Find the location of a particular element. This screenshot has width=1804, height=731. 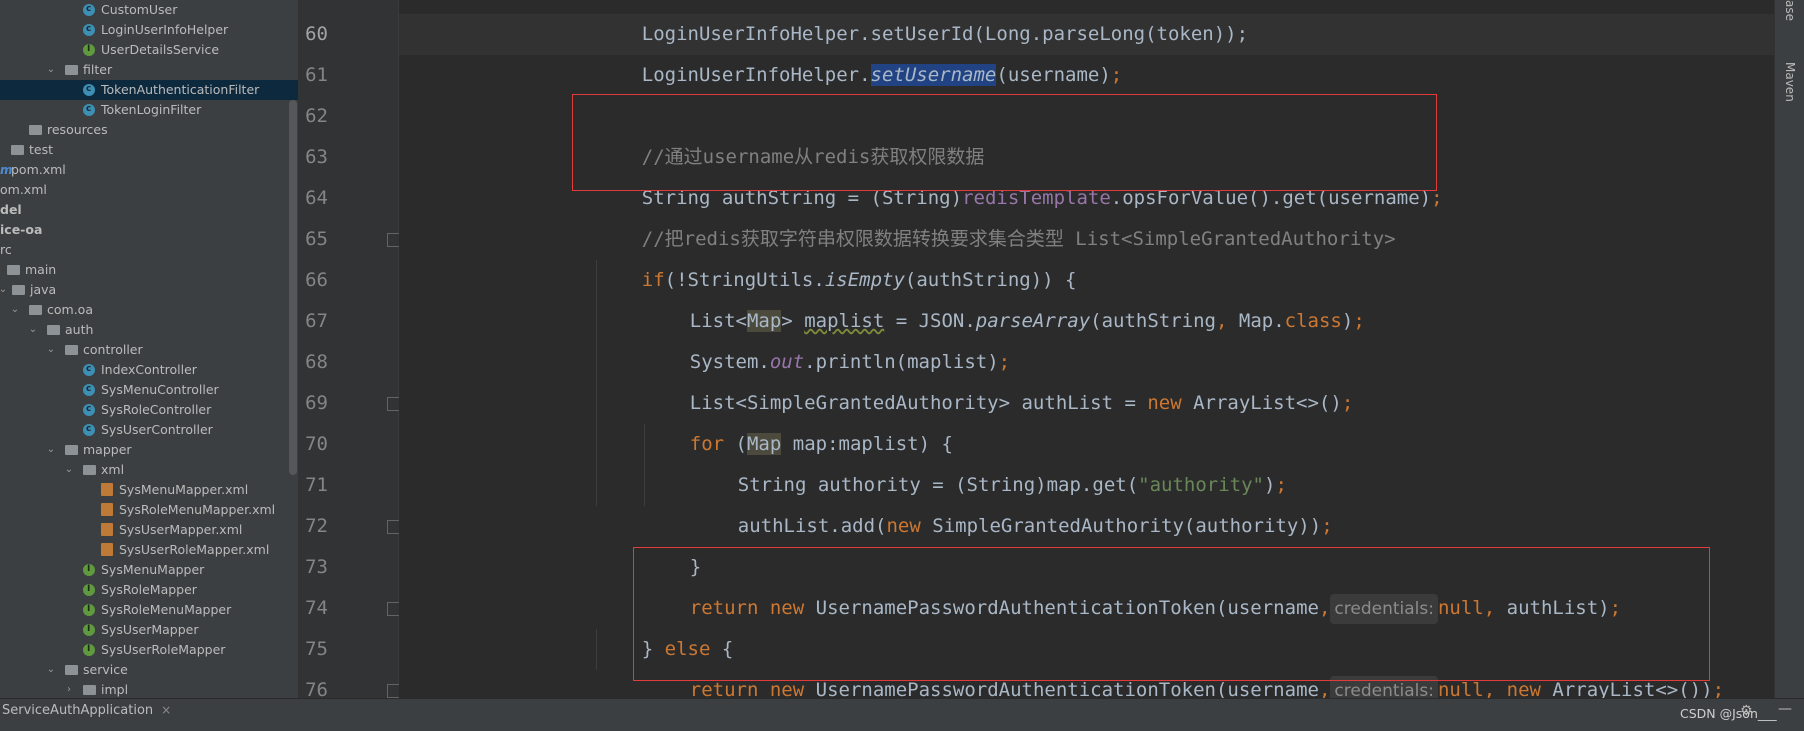

tree-item-test: test is located at coordinates (149, 150).